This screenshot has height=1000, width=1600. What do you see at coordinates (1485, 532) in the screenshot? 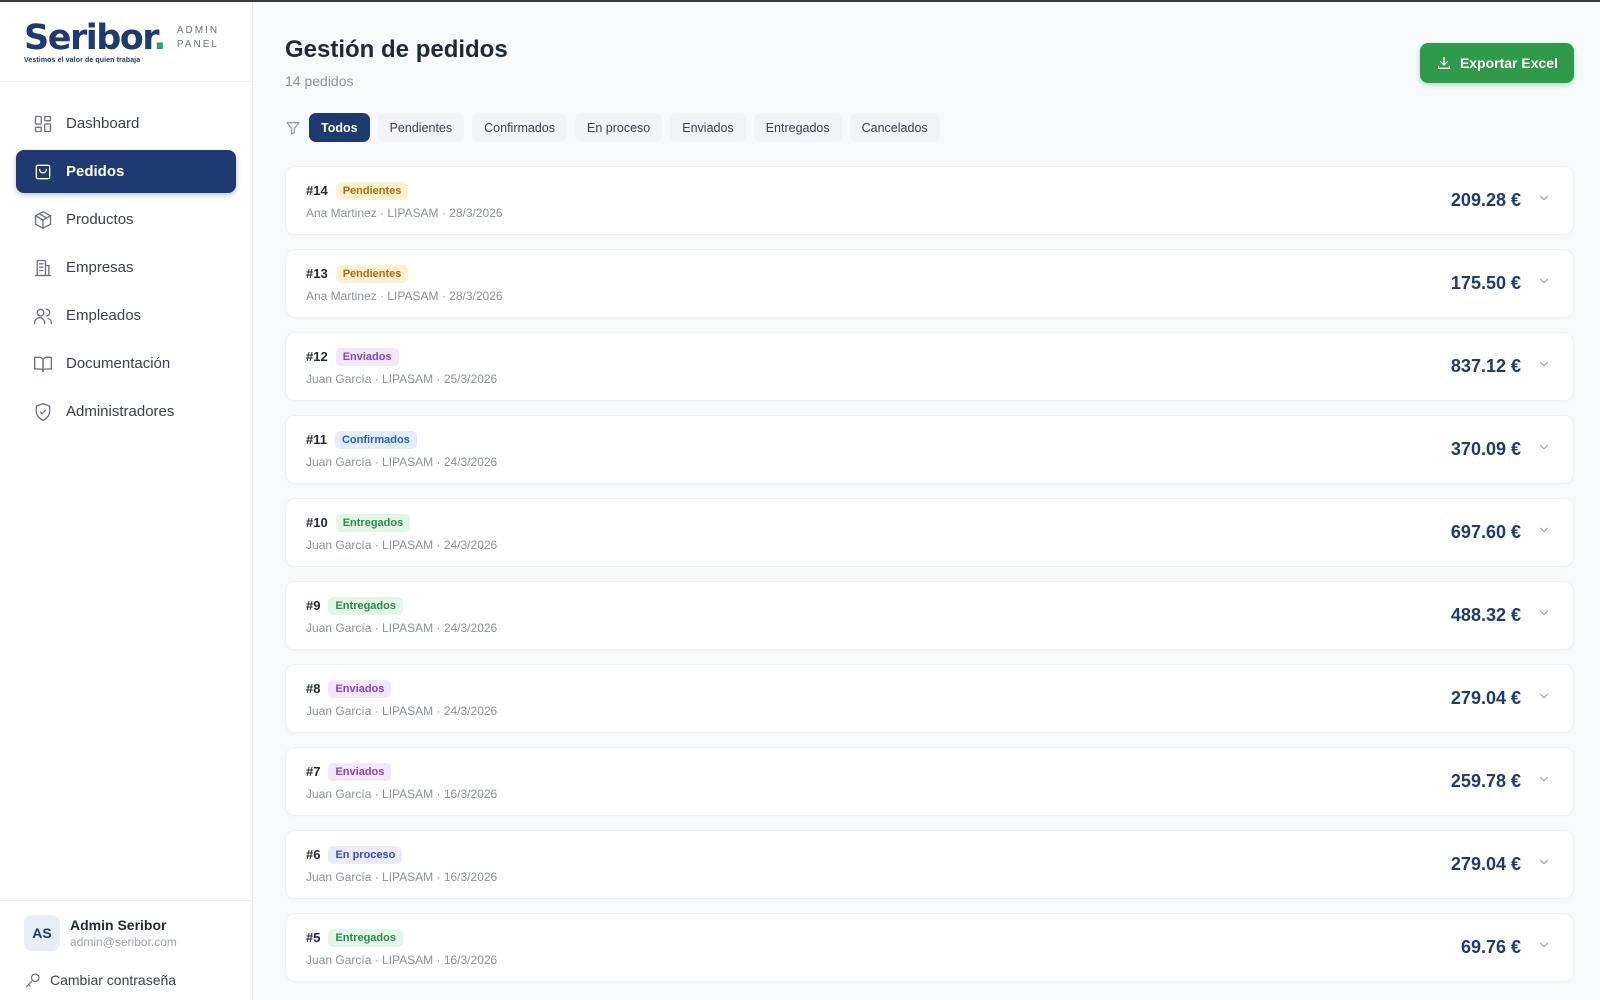
I see `order-total: 697.60 €` at bounding box center [1485, 532].